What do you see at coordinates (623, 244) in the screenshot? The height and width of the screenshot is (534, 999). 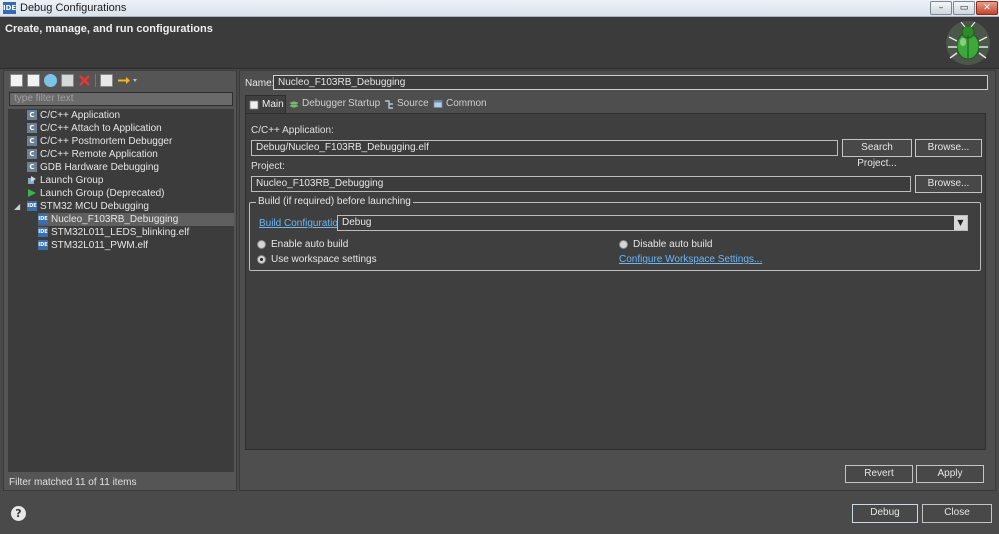 I see `disable-auto-build-radio` at bounding box center [623, 244].